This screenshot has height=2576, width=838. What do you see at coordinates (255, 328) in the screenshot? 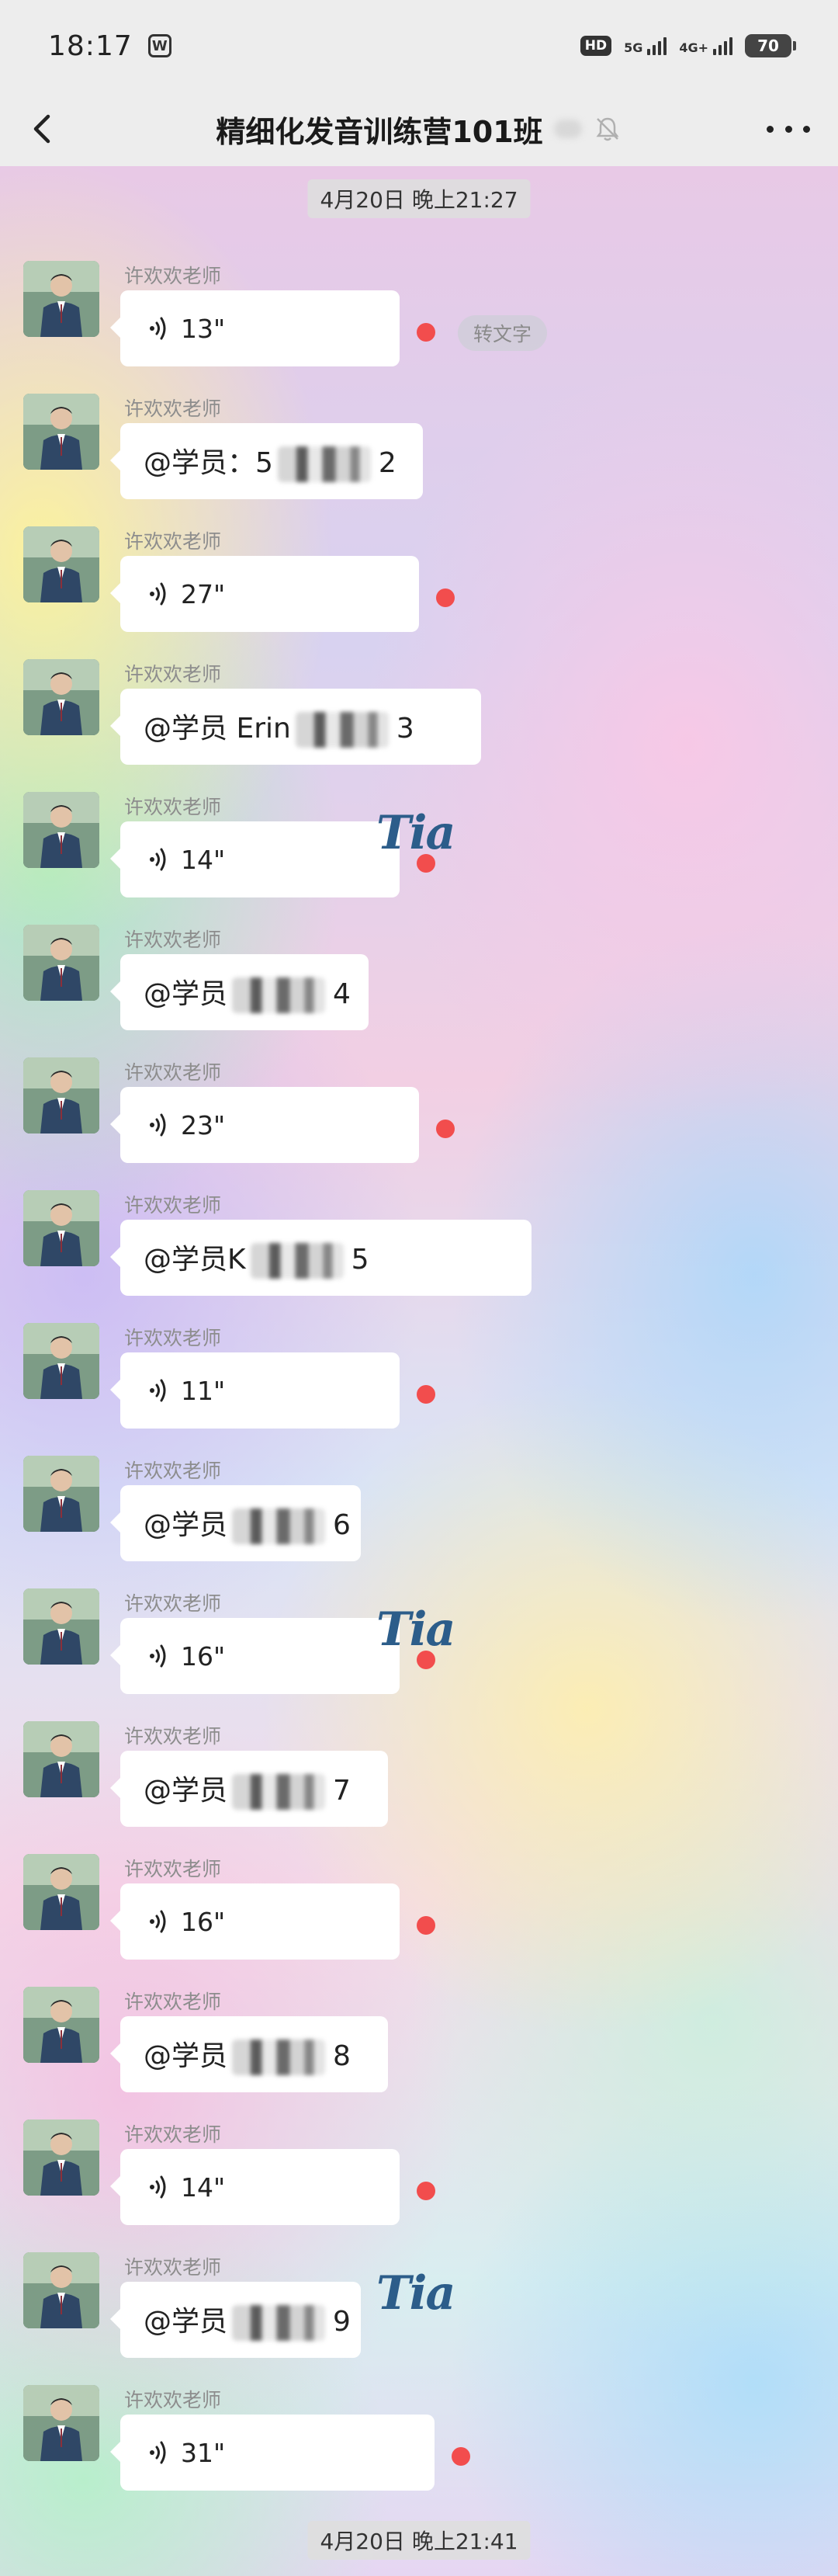
I see `voice-message-bubble: 13"` at bounding box center [255, 328].